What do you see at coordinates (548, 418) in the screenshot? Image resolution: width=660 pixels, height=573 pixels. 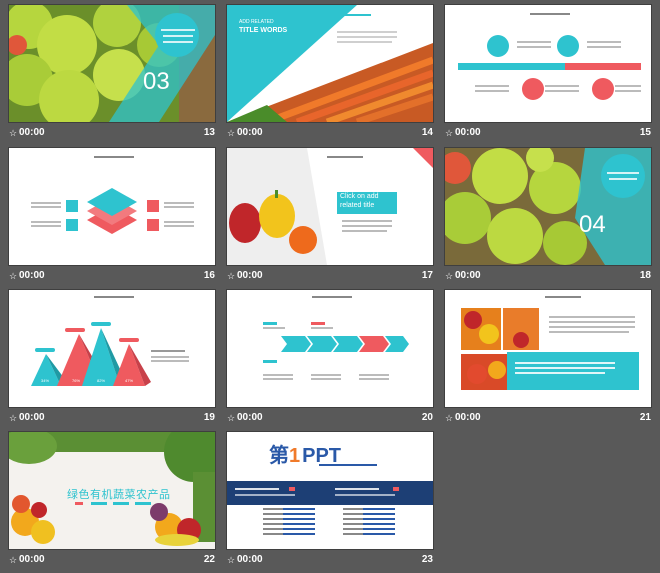 I see `slide-meta: ☆ 00:00 21` at bounding box center [548, 418].